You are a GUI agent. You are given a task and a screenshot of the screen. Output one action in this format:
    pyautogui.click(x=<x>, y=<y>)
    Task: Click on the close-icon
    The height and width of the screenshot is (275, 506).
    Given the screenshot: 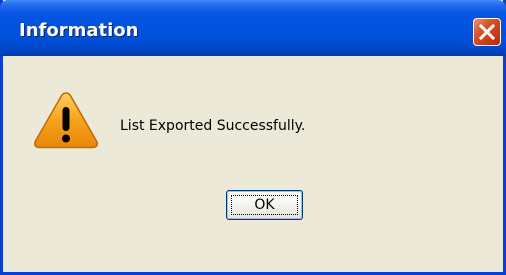 What is the action you would take?
    pyautogui.click(x=487, y=32)
    